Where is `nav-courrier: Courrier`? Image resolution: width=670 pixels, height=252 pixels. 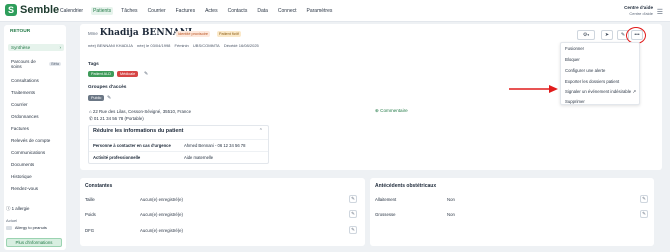
nav-courrier: Courrier is located at coordinates (157, 11).